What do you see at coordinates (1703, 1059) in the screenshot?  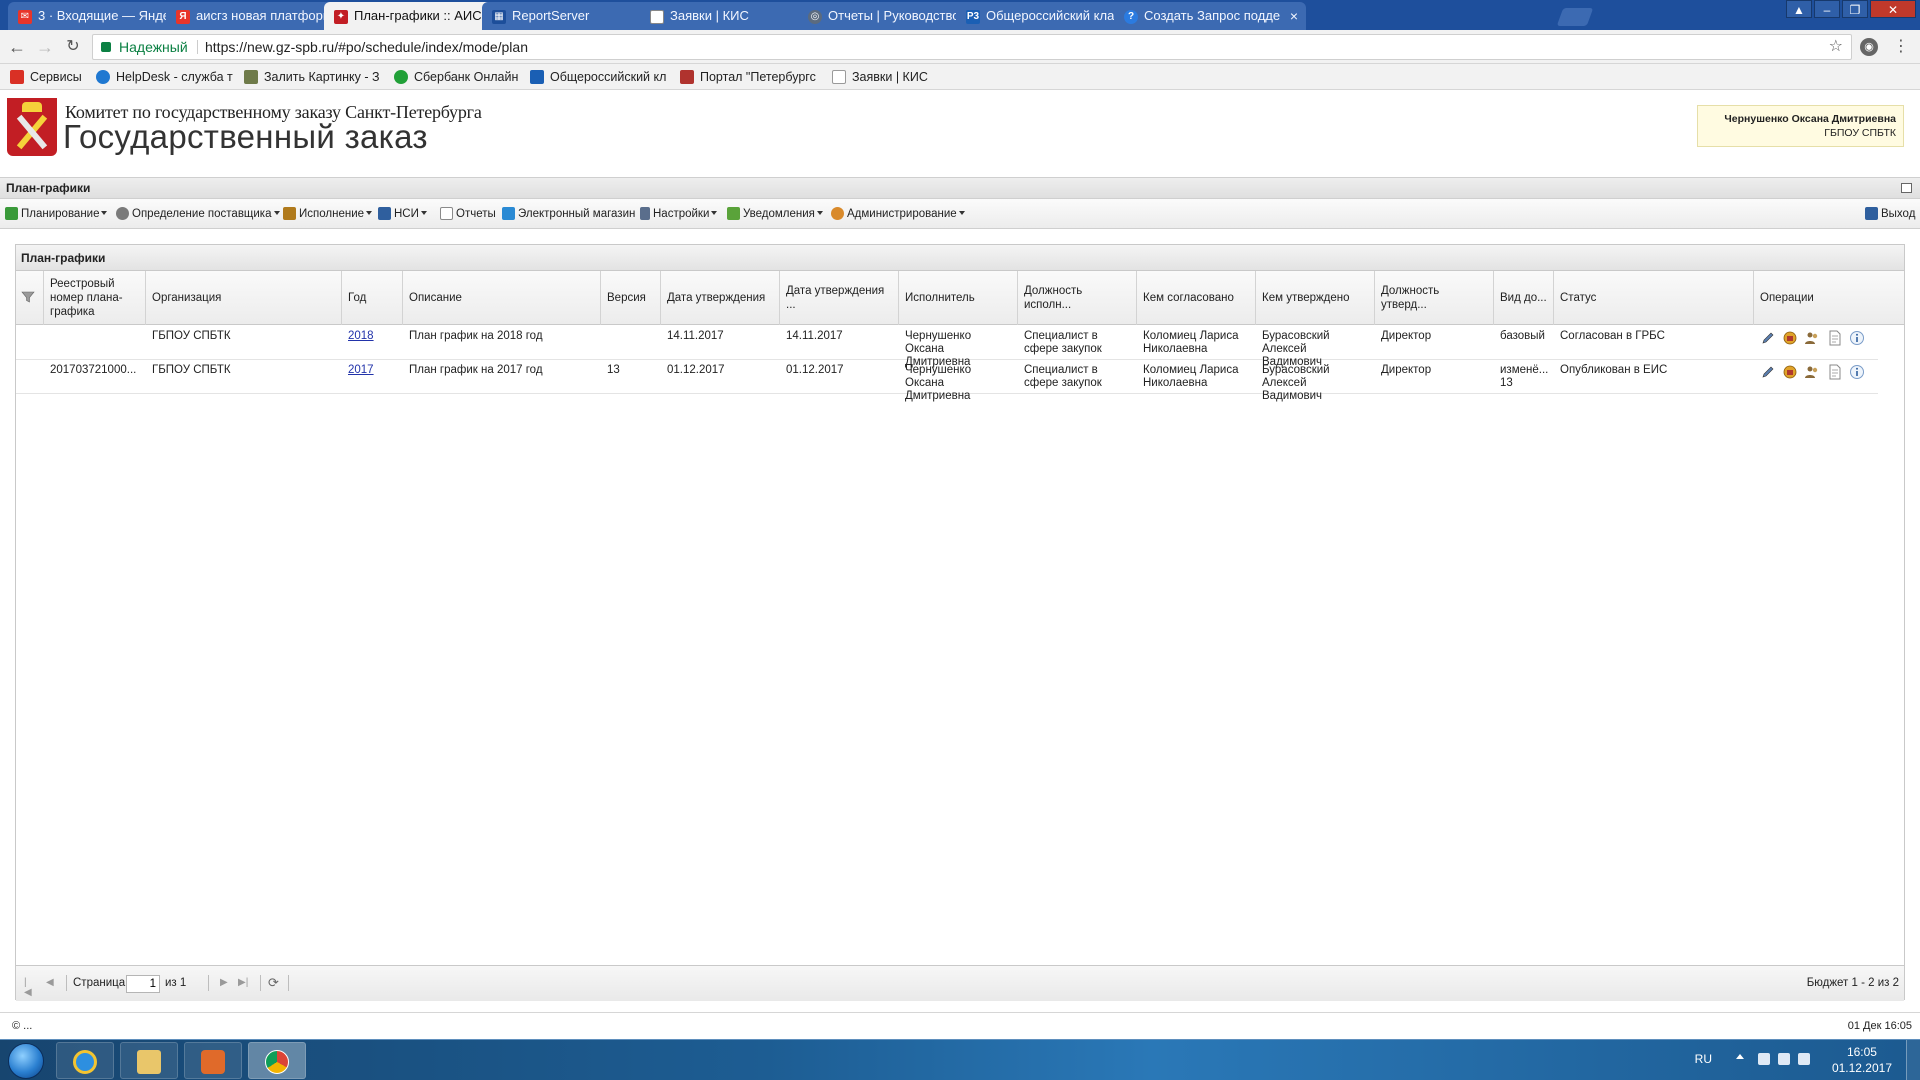 I see `language-indicator: RU` at bounding box center [1703, 1059].